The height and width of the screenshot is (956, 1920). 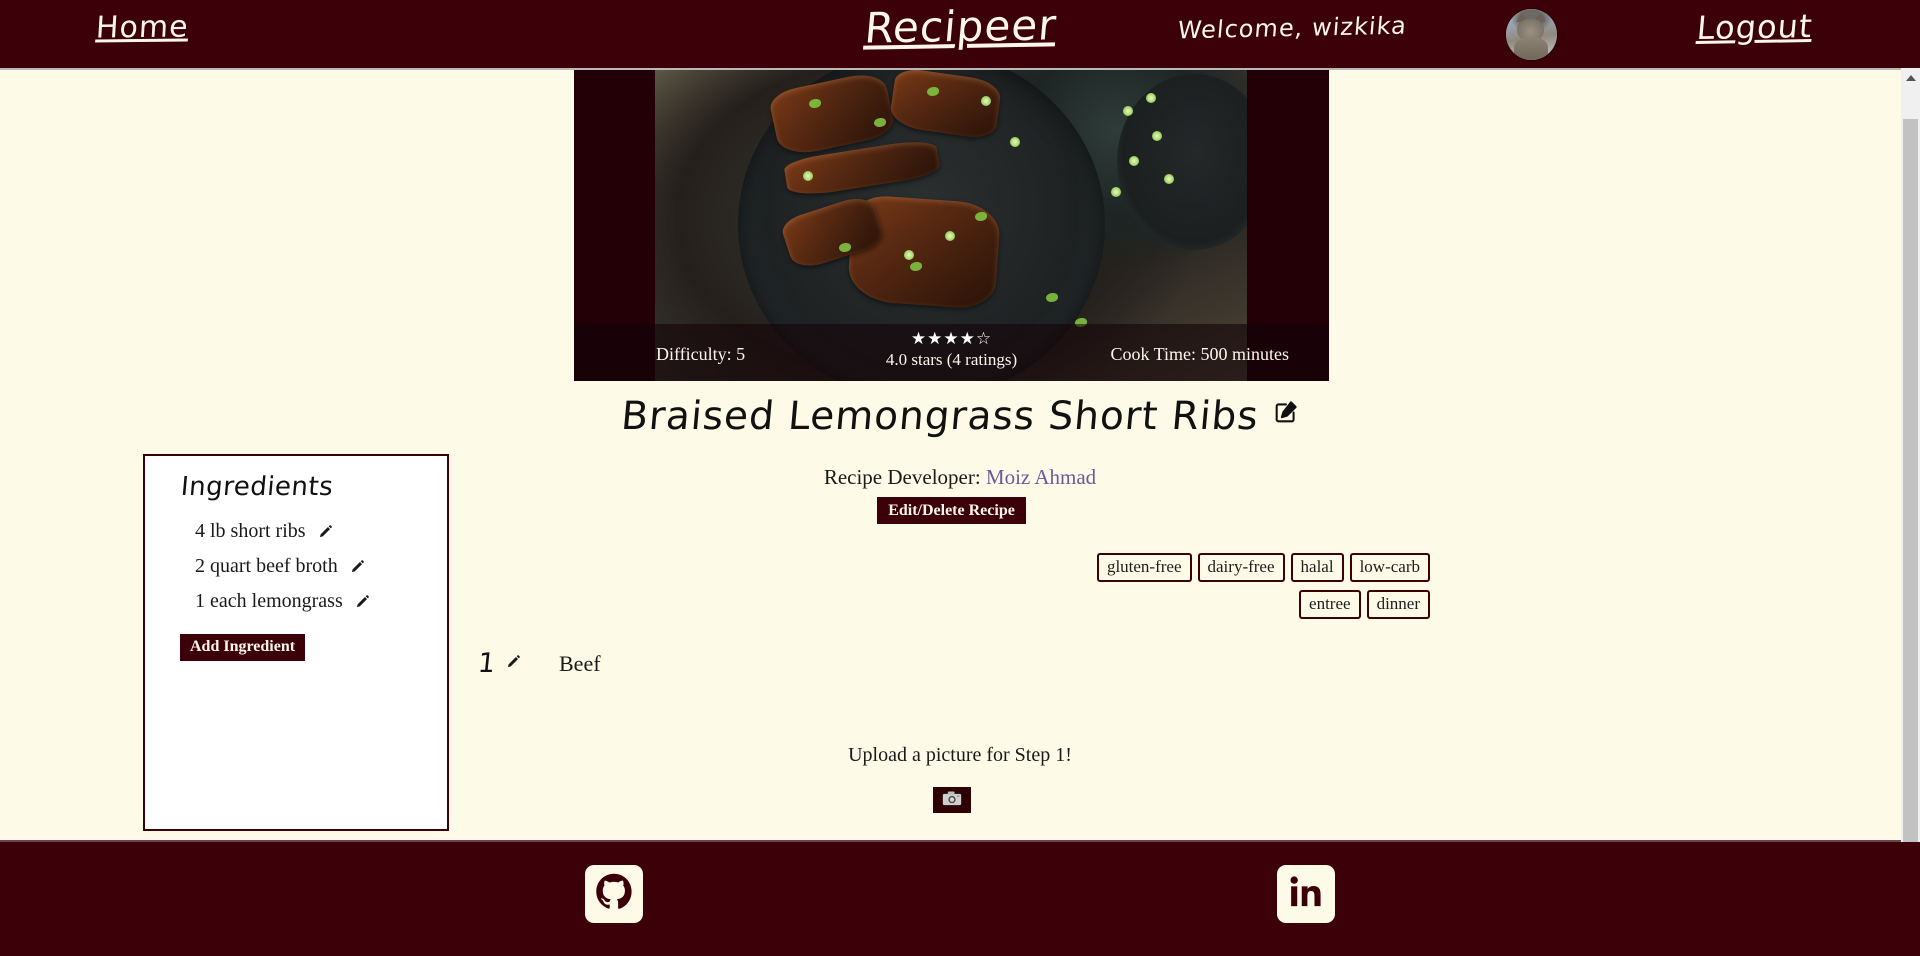 What do you see at coordinates (269, 601) in the screenshot?
I see `ingredient-text: 1 each lemongrass` at bounding box center [269, 601].